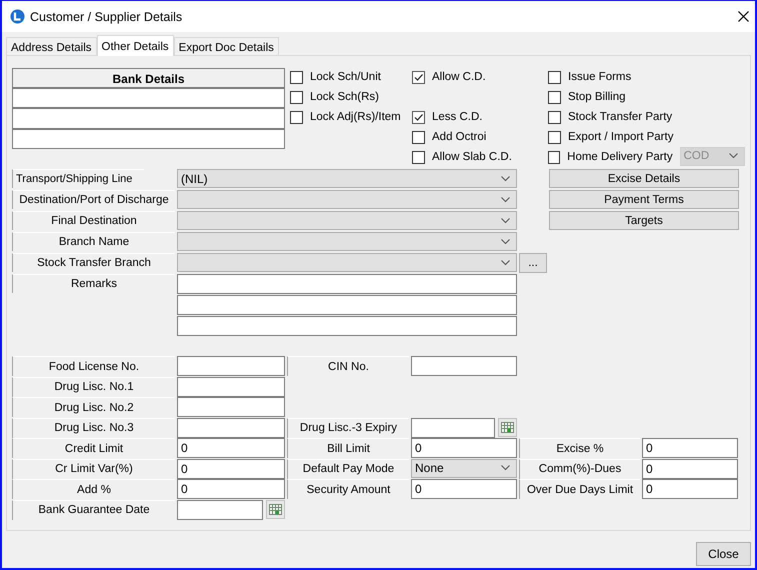 The height and width of the screenshot is (570, 757). What do you see at coordinates (348, 489) in the screenshot?
I see `field-label: Security Amount` at bounding box center [348, 489].